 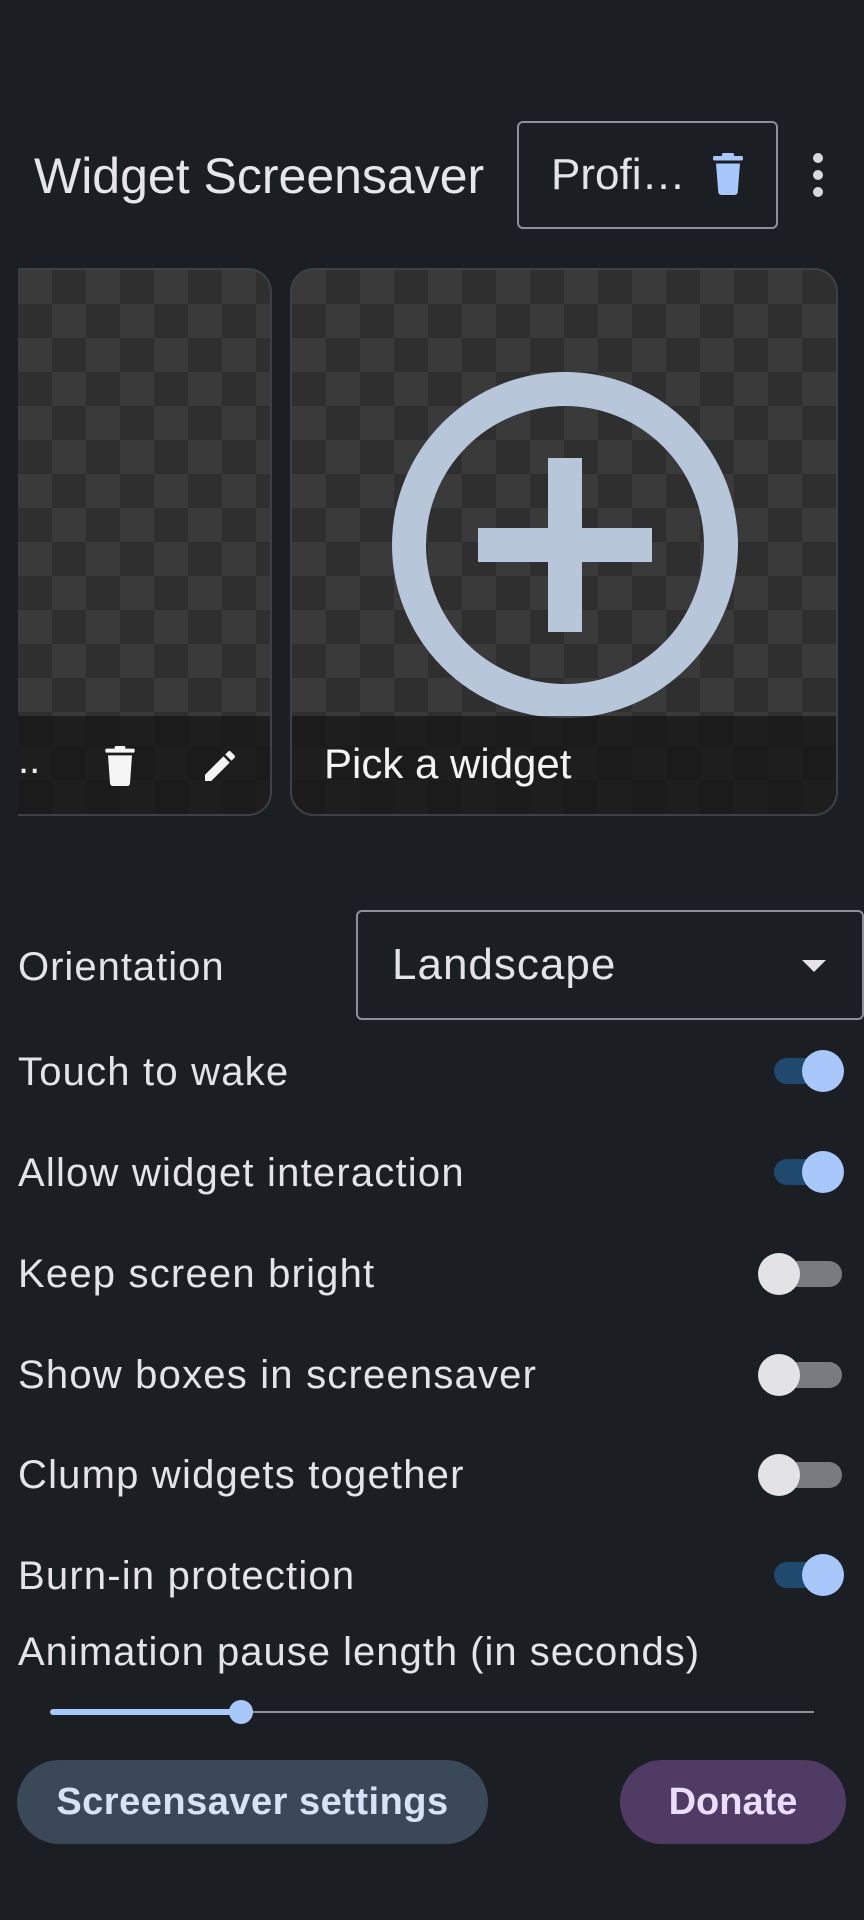 What do you see at coordinates (197, 1274) in the screenshot?
I see `setting-label-keep-screen-bright: Keep screen bright` at bounding box center [197, 1274].